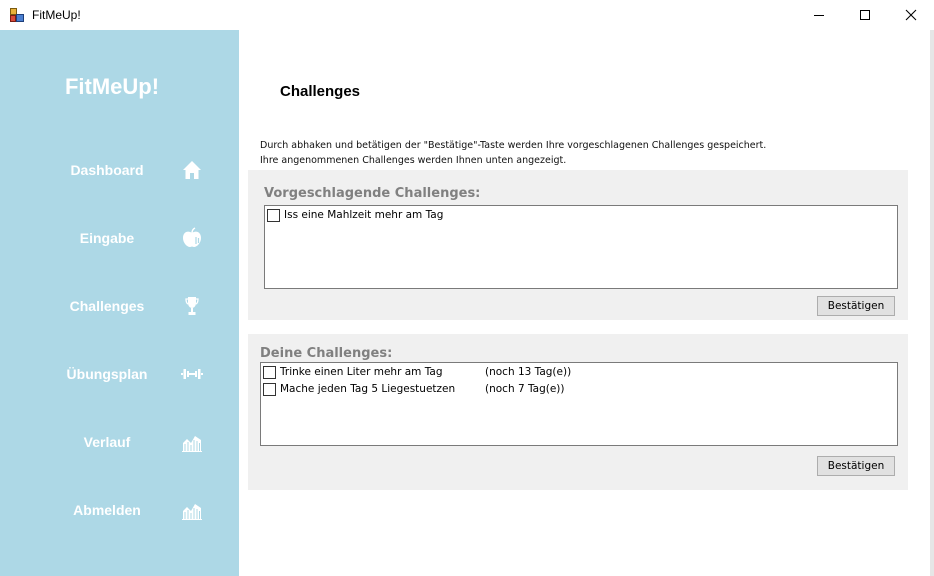  I want to click on page-title: Challenges, so click(320, 91).